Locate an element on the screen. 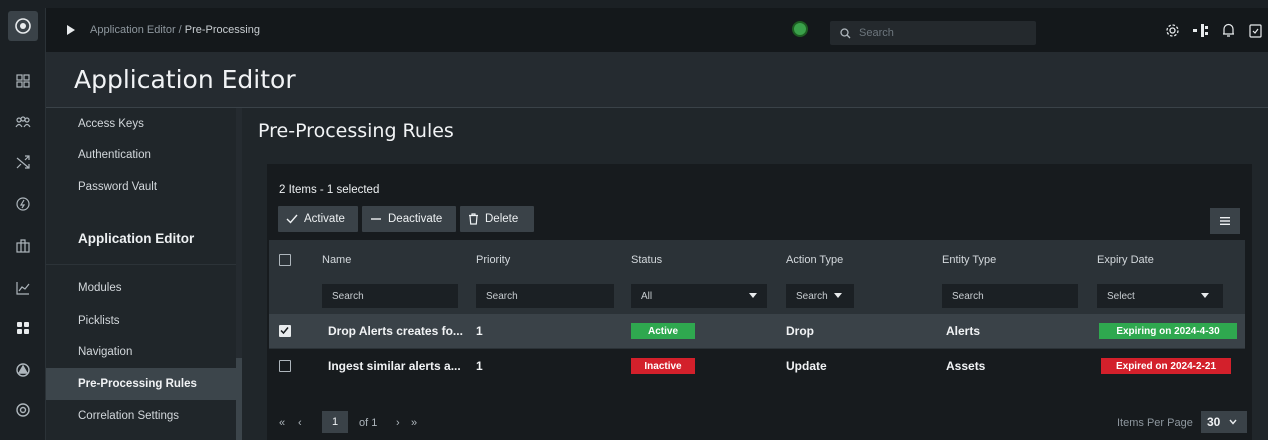  search-placeholder: Search is located at coordinates (876, 33).